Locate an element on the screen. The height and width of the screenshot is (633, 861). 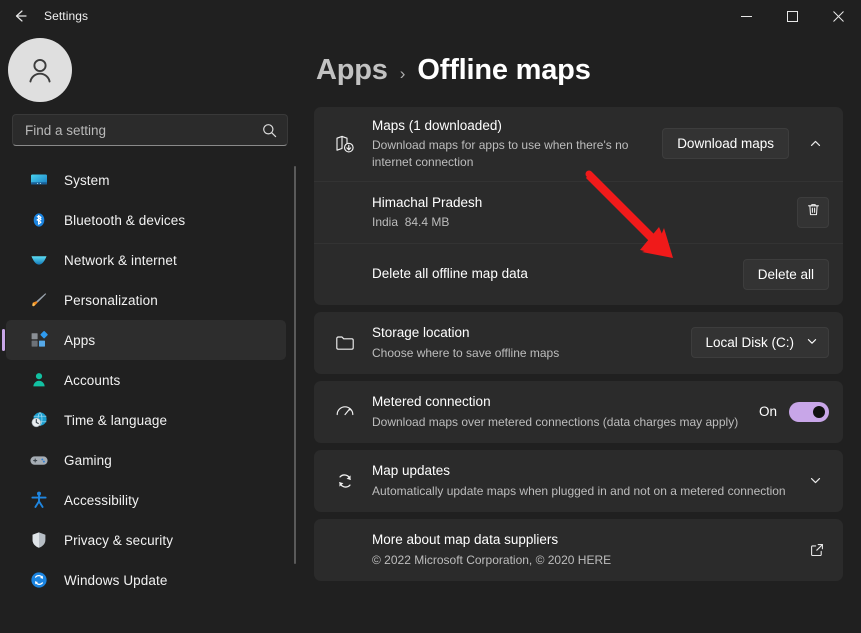
apps-icon is located at coordinates (39, 340).